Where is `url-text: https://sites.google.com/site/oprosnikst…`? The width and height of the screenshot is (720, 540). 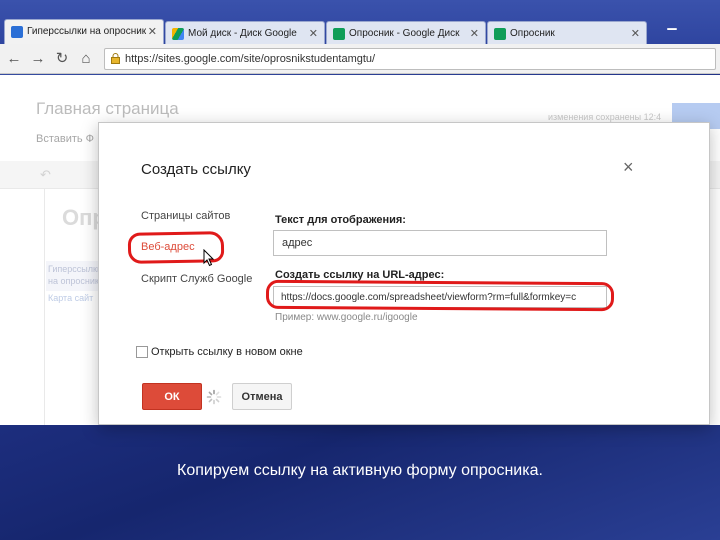
url-text: https://sites.google.com/site/oprosnikst… is located at coordinates (250, 59).